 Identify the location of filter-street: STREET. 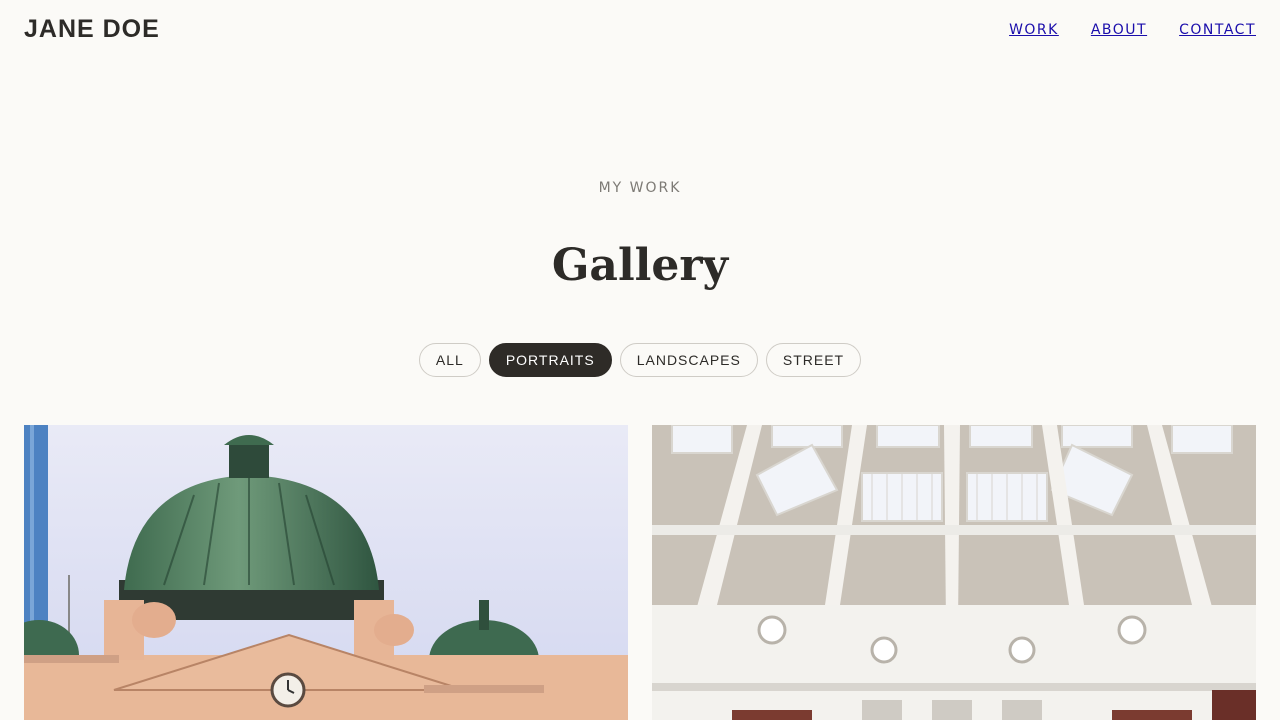
(813, 360).